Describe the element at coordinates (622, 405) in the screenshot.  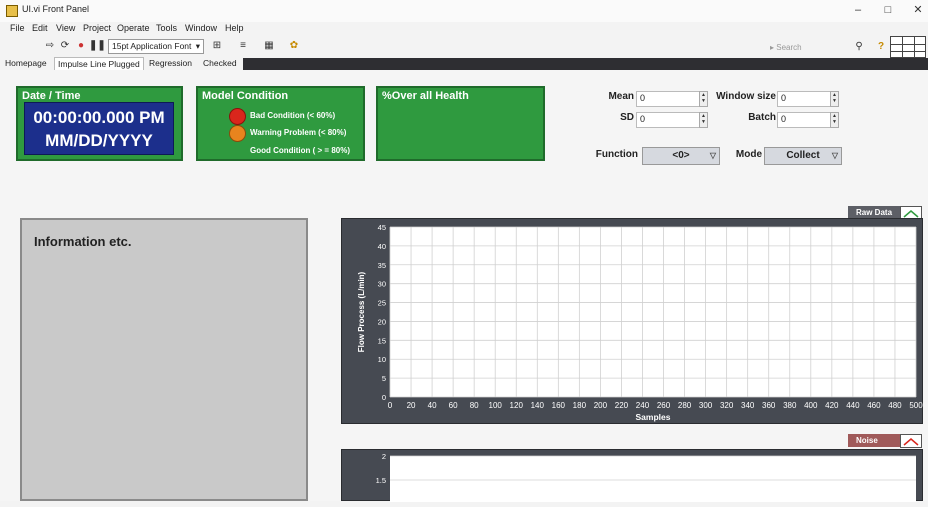
I see `x-tick-label: 220` at that location.